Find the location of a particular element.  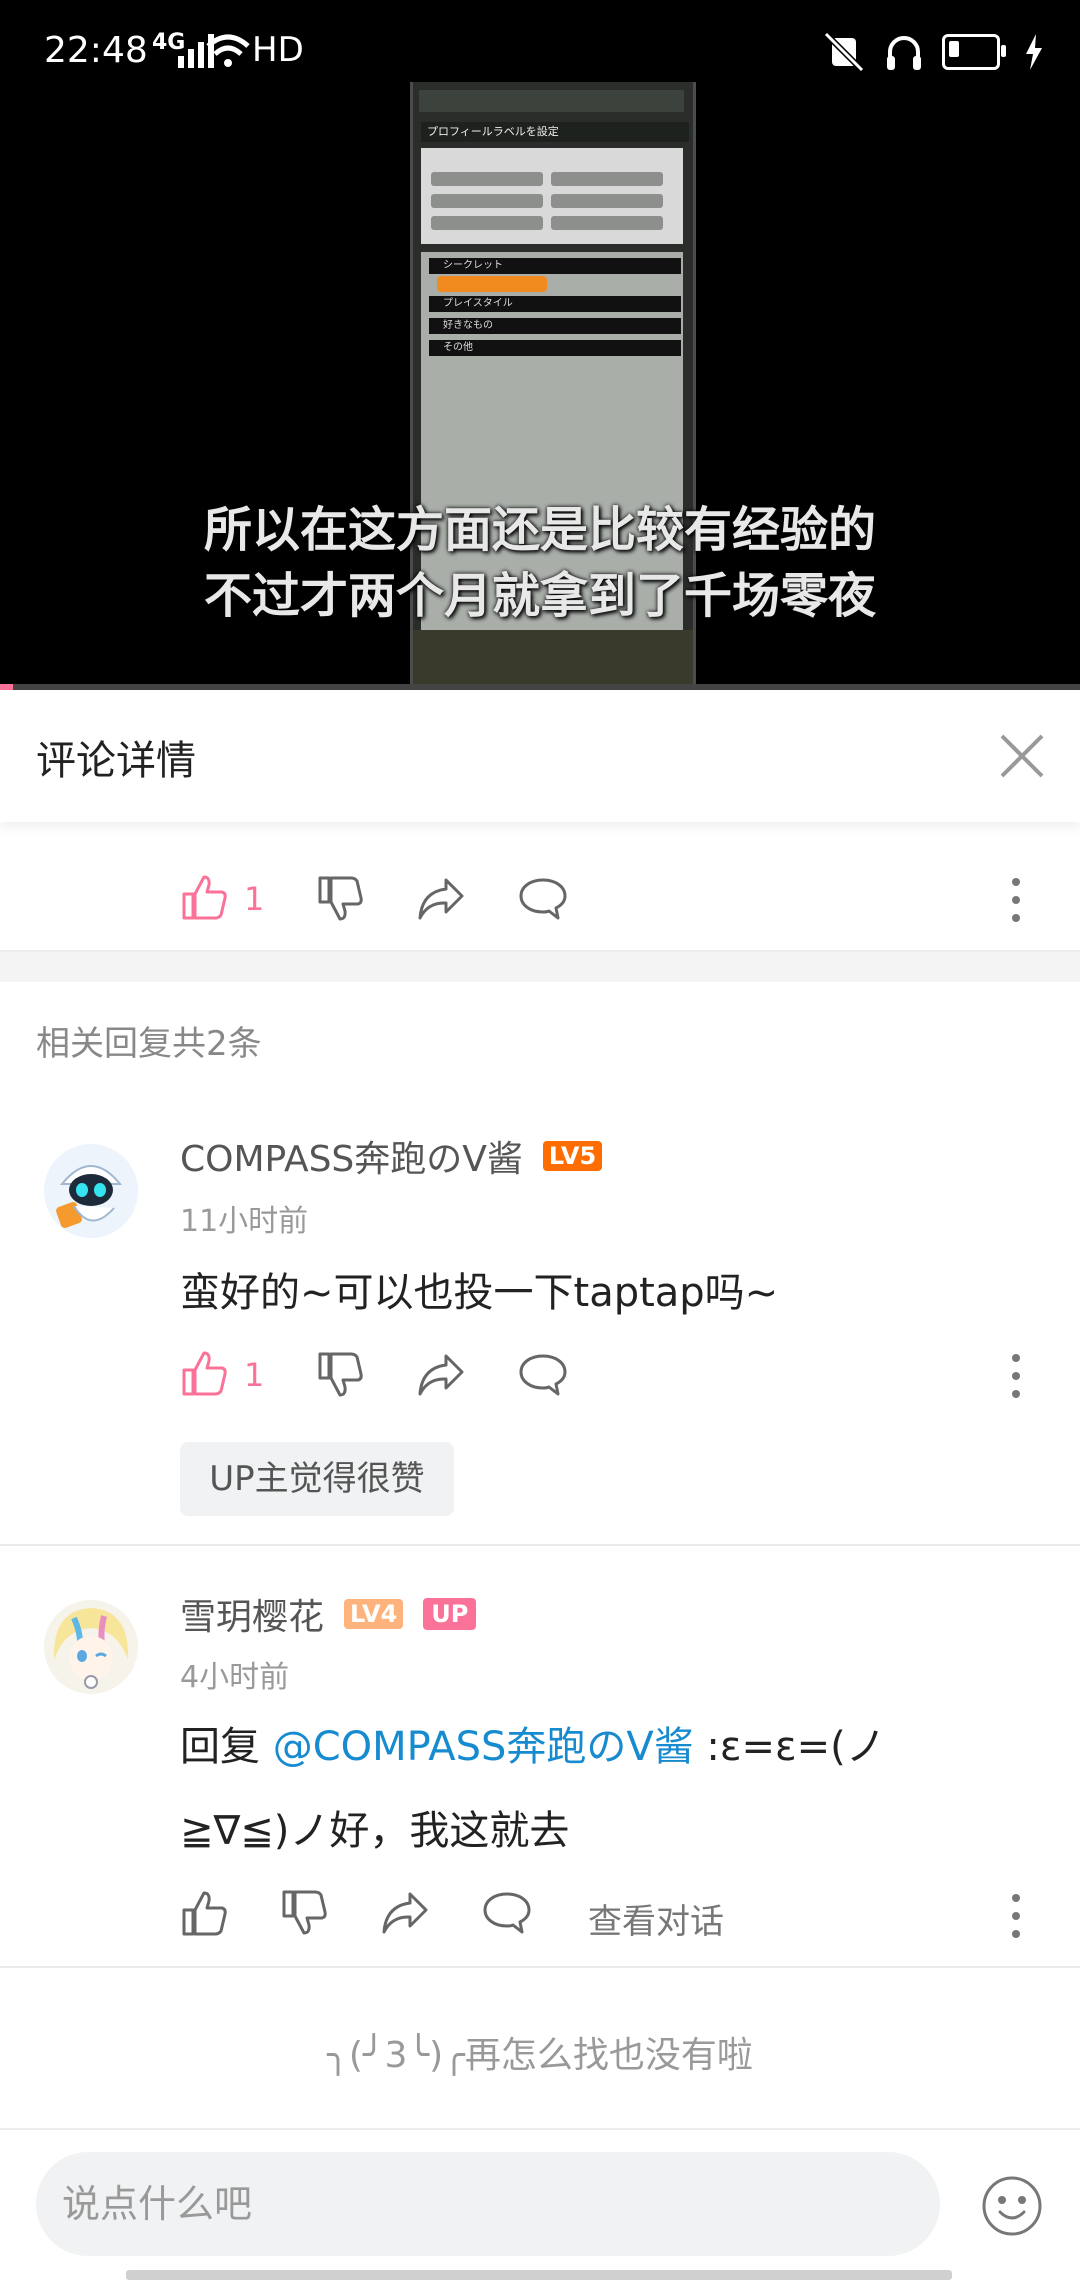

comment-input-bar: 说点什么吧 is located at coordinates (540, 2205).